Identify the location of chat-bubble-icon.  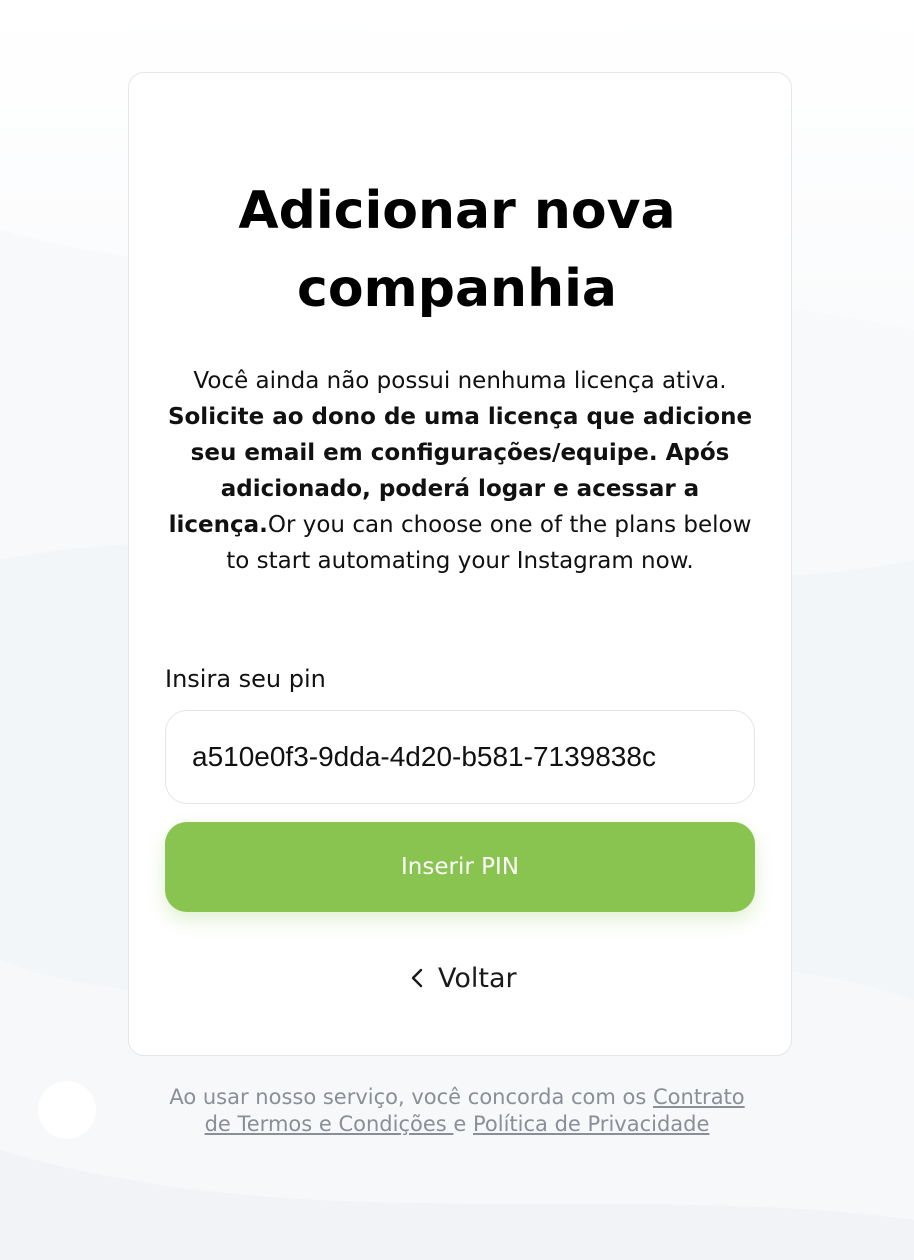
(67, 1110).